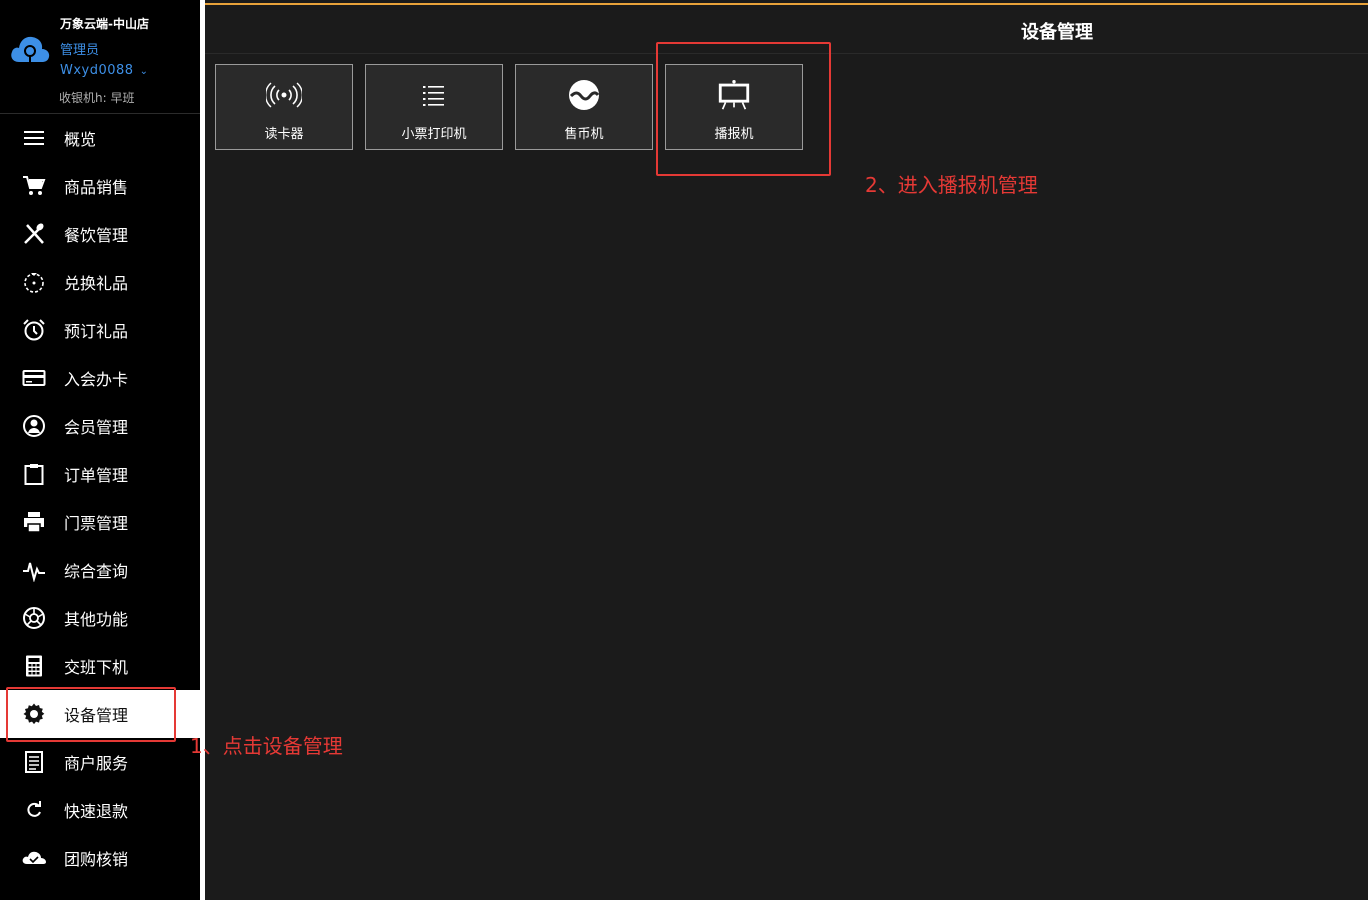 The image size is (1368, 900). Describe the element at coordinates (97, 98) in the screenshot. I see `shift-label: 收银机h: 早班` at that location.